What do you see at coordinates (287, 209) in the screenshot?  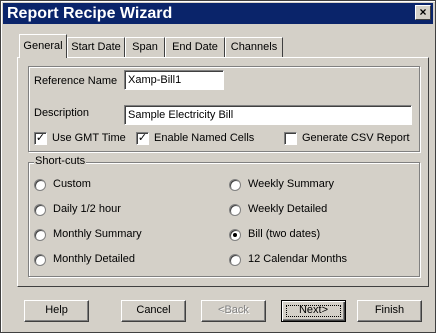 I see `weekly-detailed-label: Weekly Detailed` at bounding box center [287, 209].